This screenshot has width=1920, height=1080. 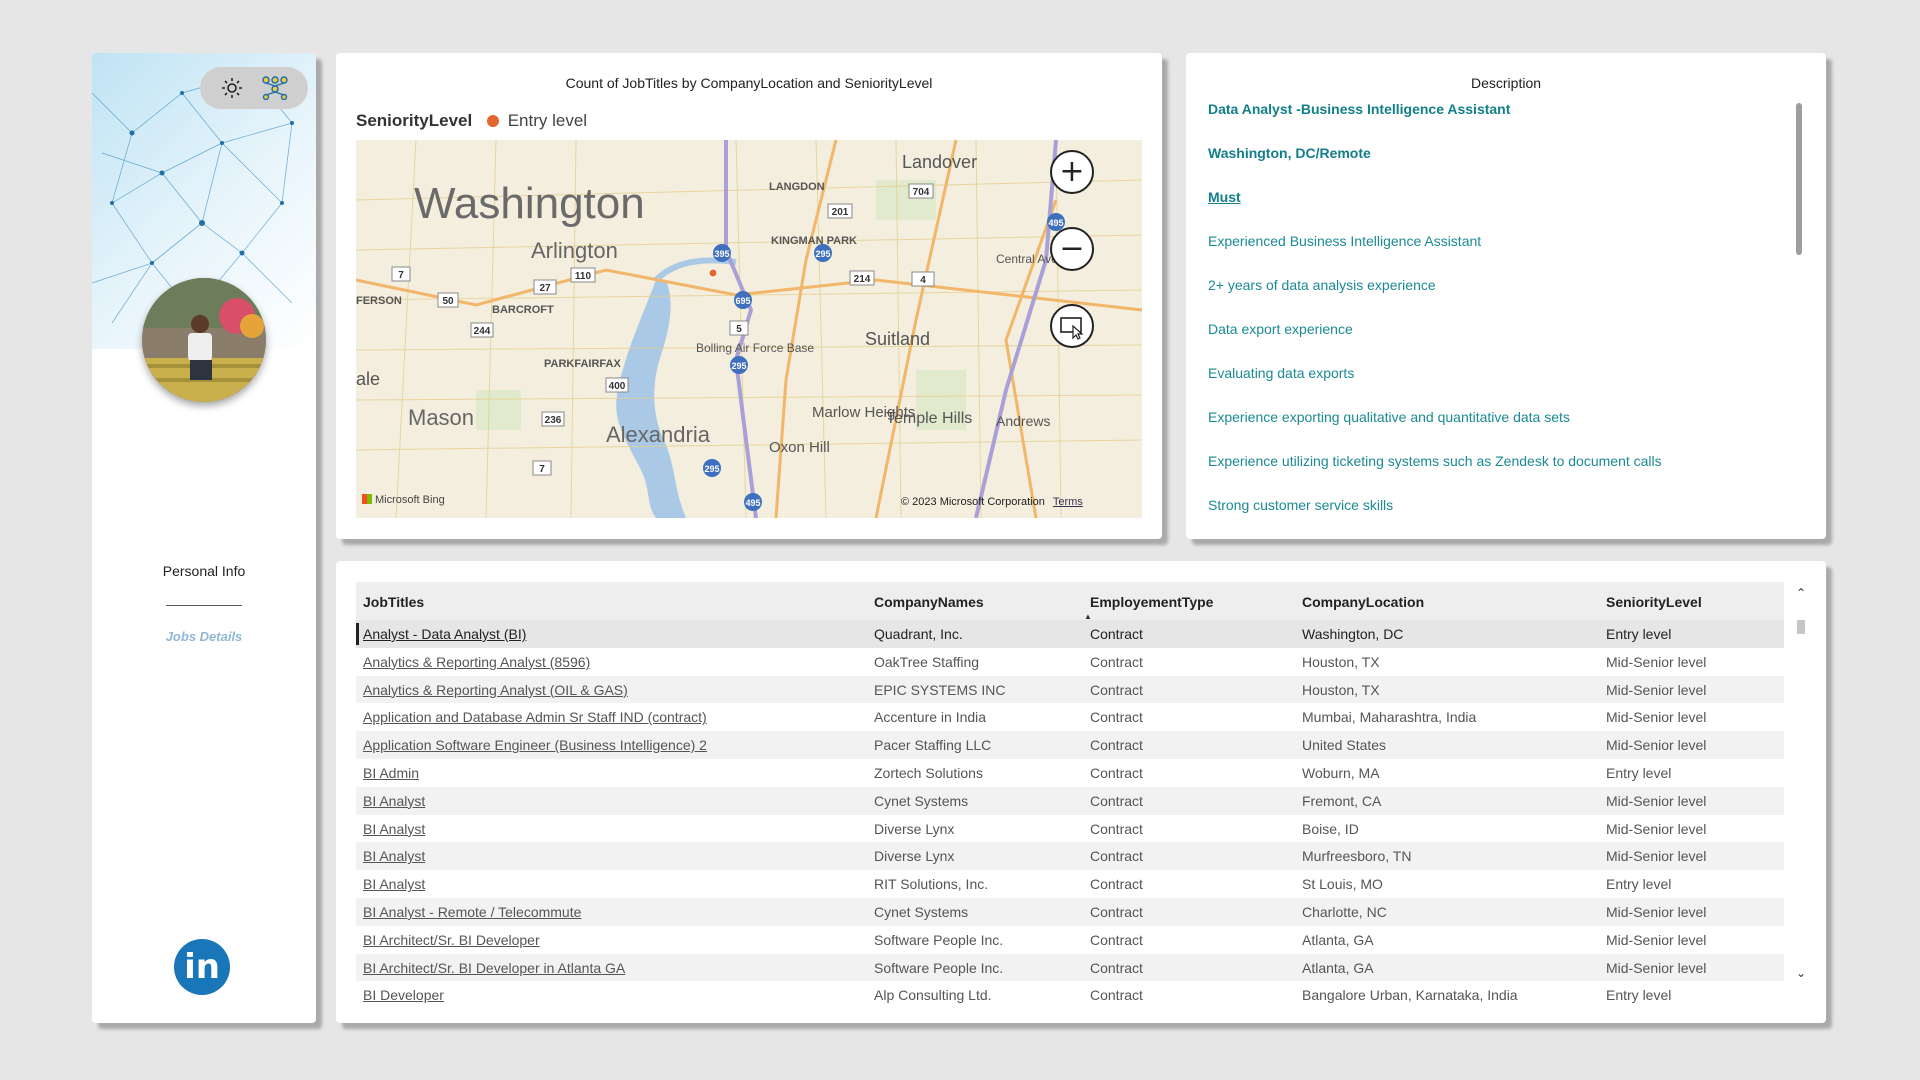 I want to click on cell-jobtitle: BI Architect/Sr. BI Developer, so click(x=451, y=940).